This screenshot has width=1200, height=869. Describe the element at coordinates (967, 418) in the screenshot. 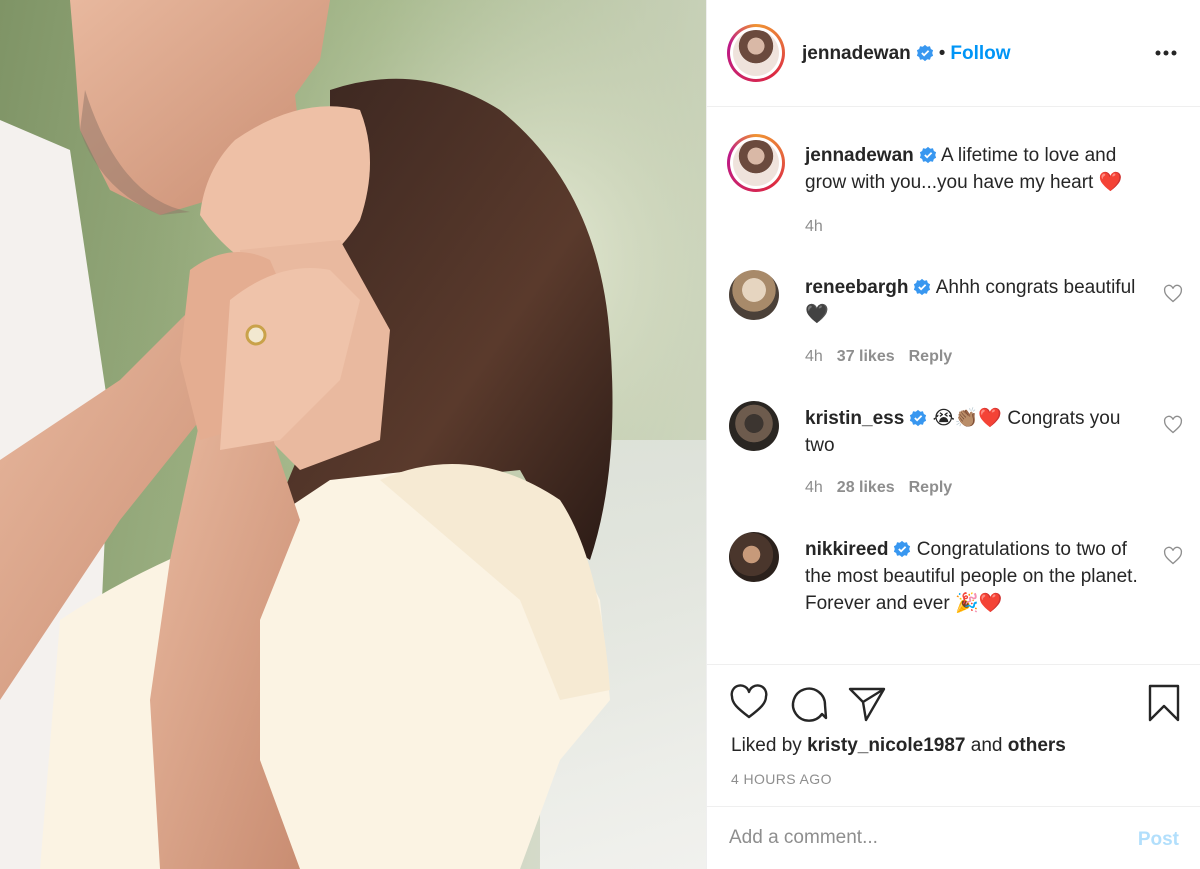

I see `comment-emojis: 😭👏🏽❤️` at that location.